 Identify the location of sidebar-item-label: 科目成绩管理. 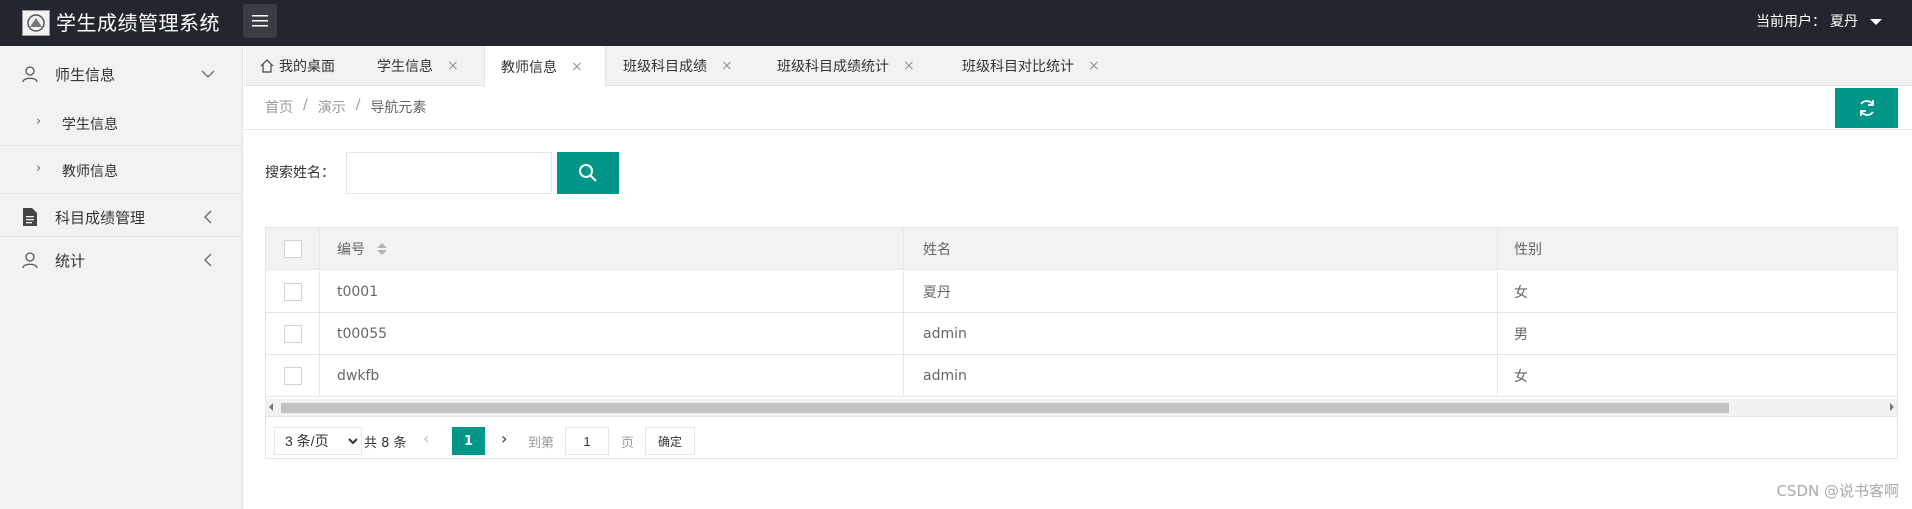
(100, 217).